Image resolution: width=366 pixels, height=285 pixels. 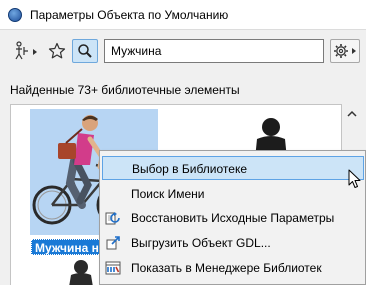 I want to click on menu-item-label: Выбор в Библиотеке, so click(x=190, y=169).